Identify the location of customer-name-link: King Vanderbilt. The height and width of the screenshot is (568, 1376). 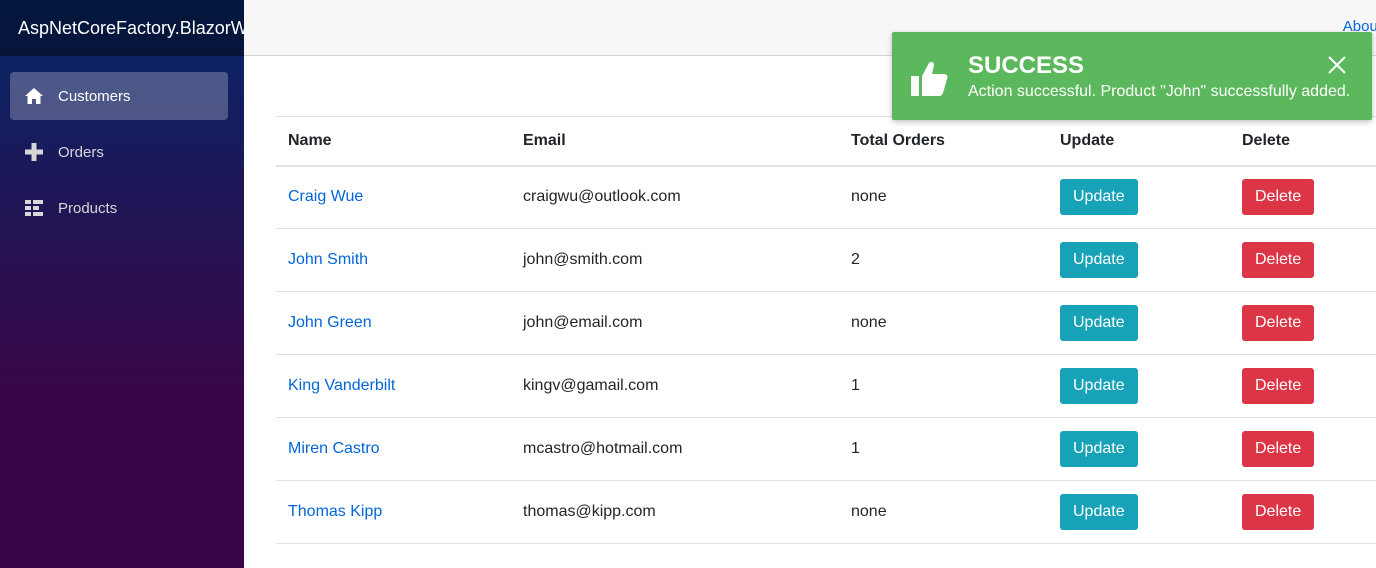
(341, 385).